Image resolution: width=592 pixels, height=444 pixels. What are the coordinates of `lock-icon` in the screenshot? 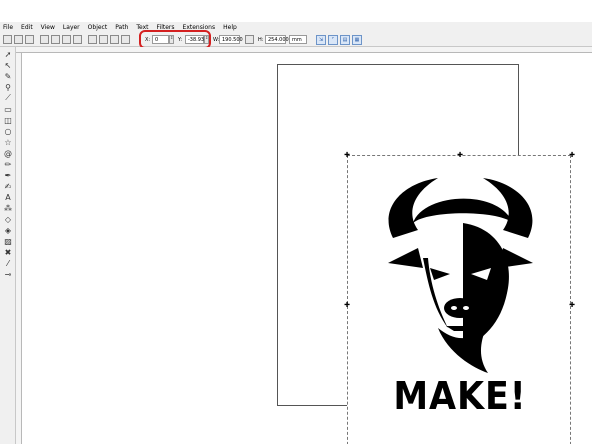 It's located at (249, 39).